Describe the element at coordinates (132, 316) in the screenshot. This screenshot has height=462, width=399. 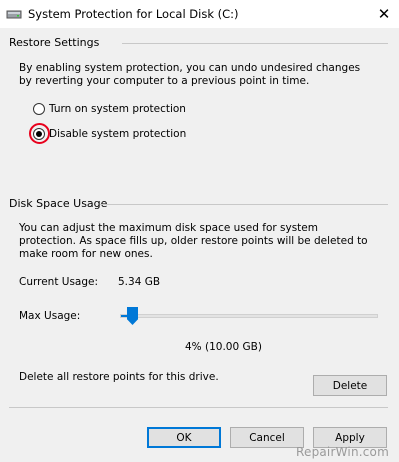
I see `max-usage-slider-thumb` at that location.